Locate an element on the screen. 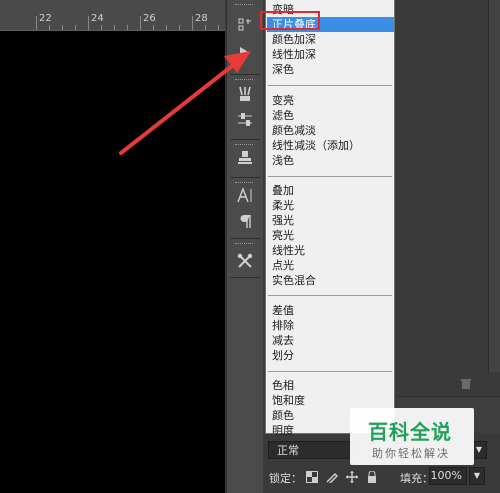 The width and height of the screenshot is (500, 493). menu-item-lighter-color: 浅色 is located at coordinates (330, 160).